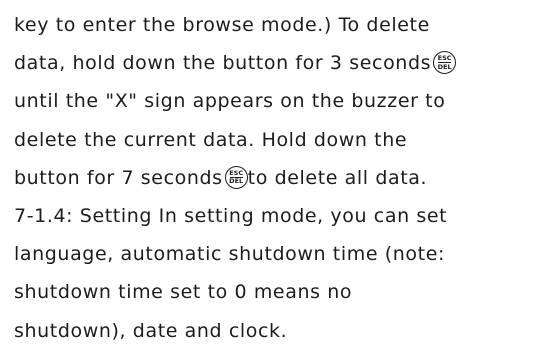 This screenshot has width=542, height=350. What do you see at coordinates (183, 292) in the screenshot?
I see `line-text: shutdown time set to 0 means no` at bounding box center [183, 292].